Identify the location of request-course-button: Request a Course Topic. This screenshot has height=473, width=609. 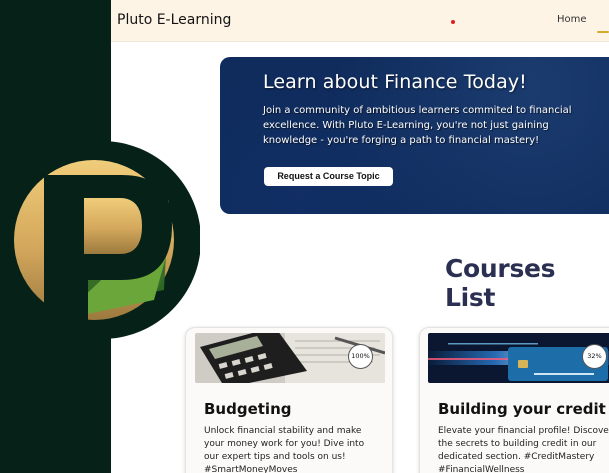
(328, 176).